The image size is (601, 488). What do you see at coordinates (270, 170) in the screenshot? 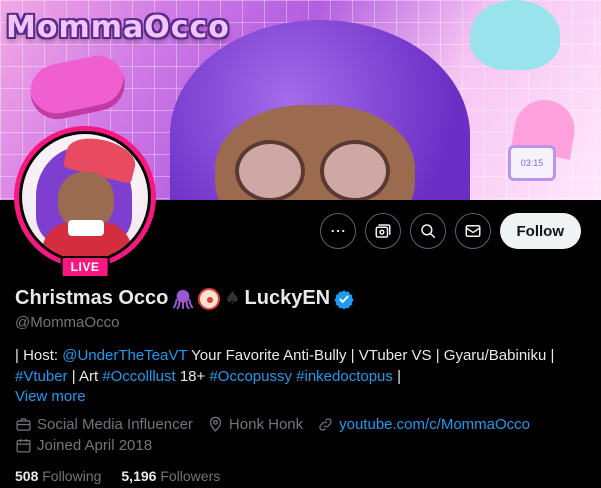
I see `banner-glasses-left` at bounding box center [270, 170].